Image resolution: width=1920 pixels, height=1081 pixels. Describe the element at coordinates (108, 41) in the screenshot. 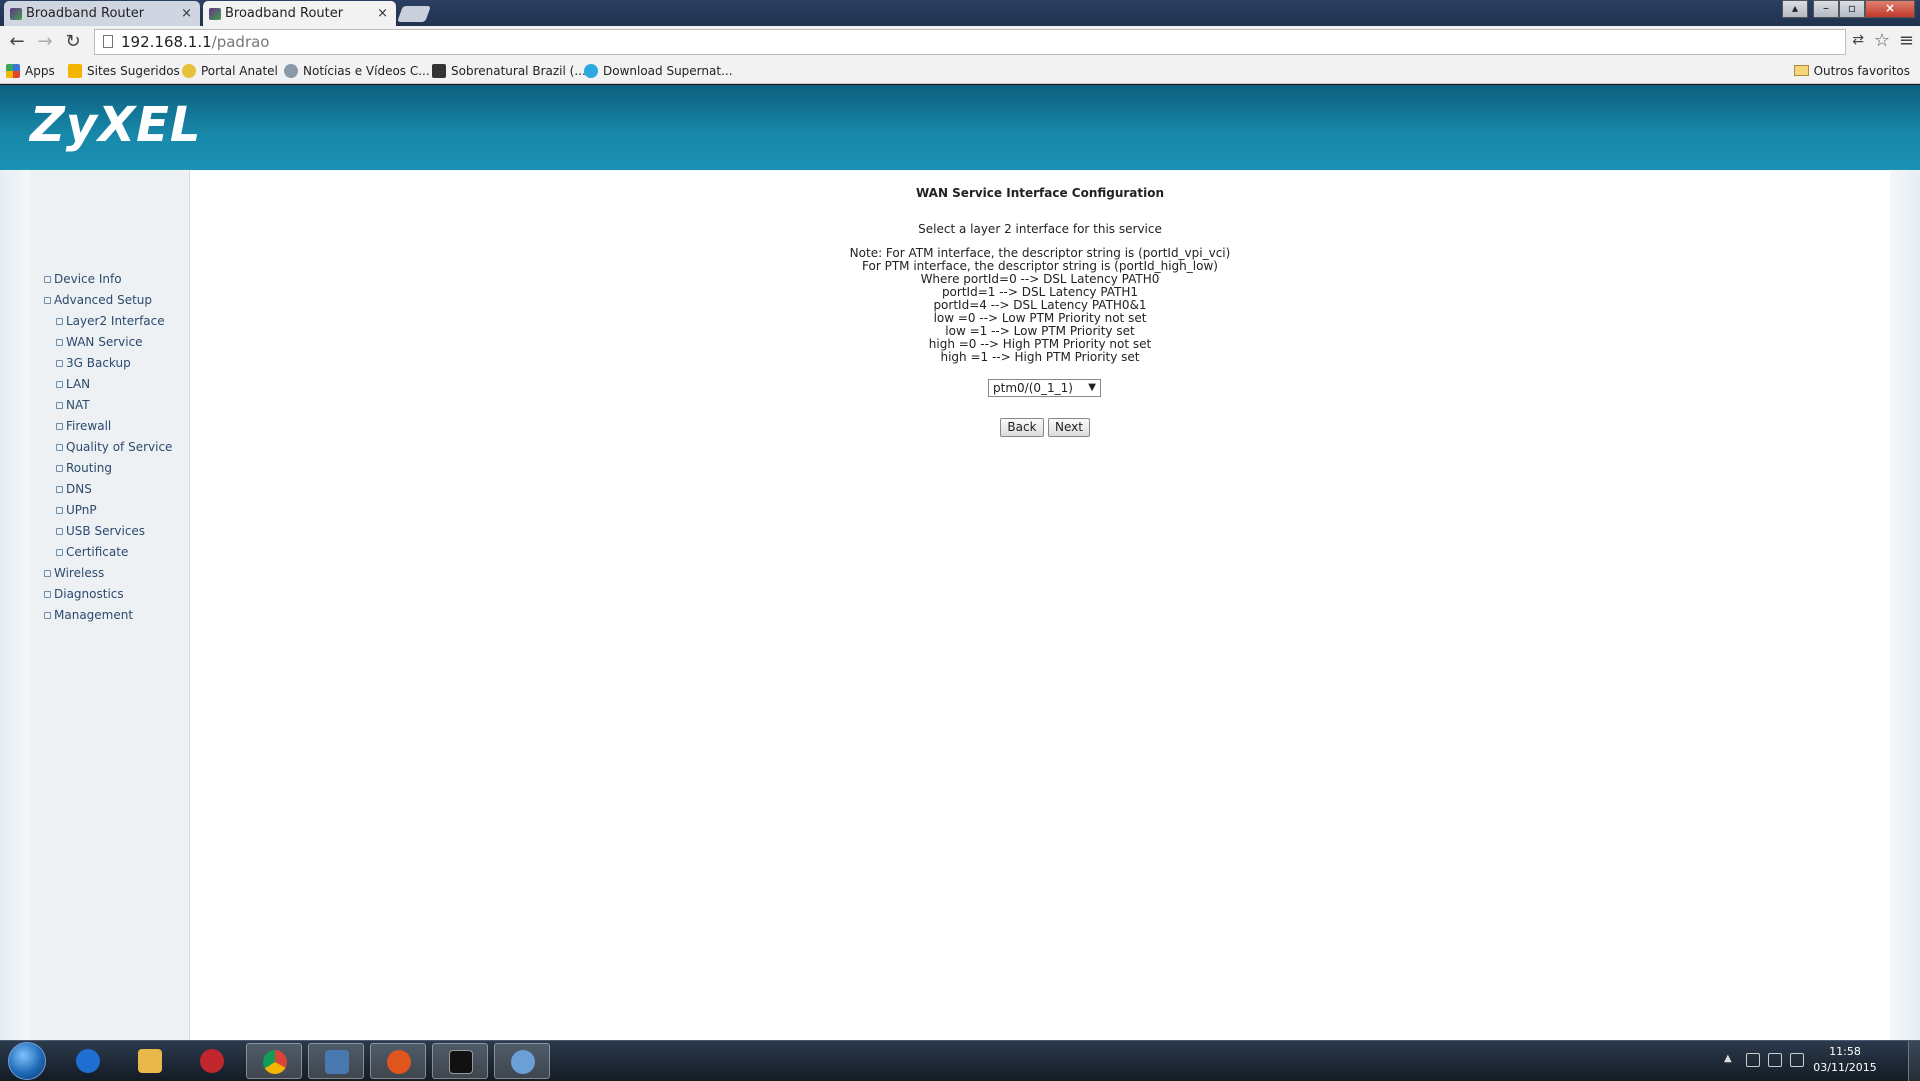

I see `page-icon` at that location.